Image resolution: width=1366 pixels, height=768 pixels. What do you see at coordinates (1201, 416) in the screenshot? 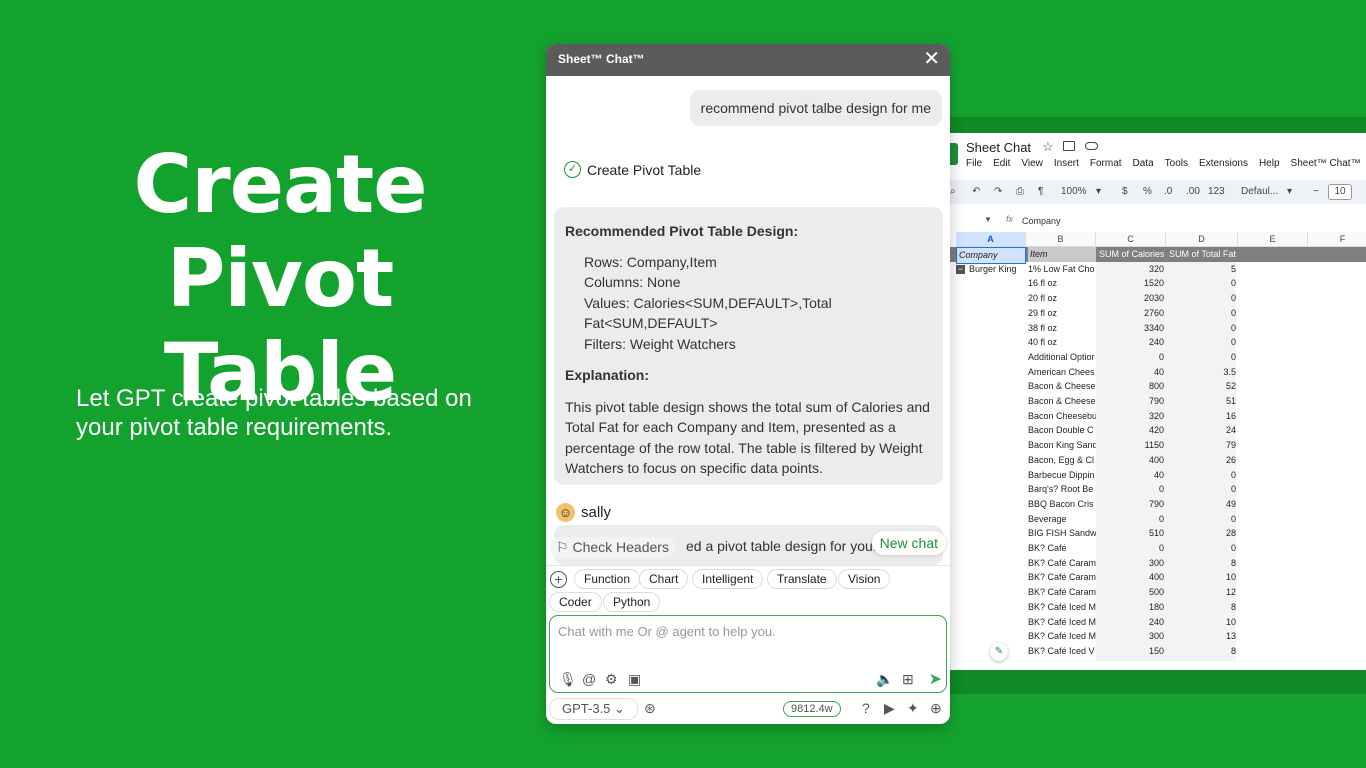
I see `cell-fat: 16` at bounding box center [1201, 416].